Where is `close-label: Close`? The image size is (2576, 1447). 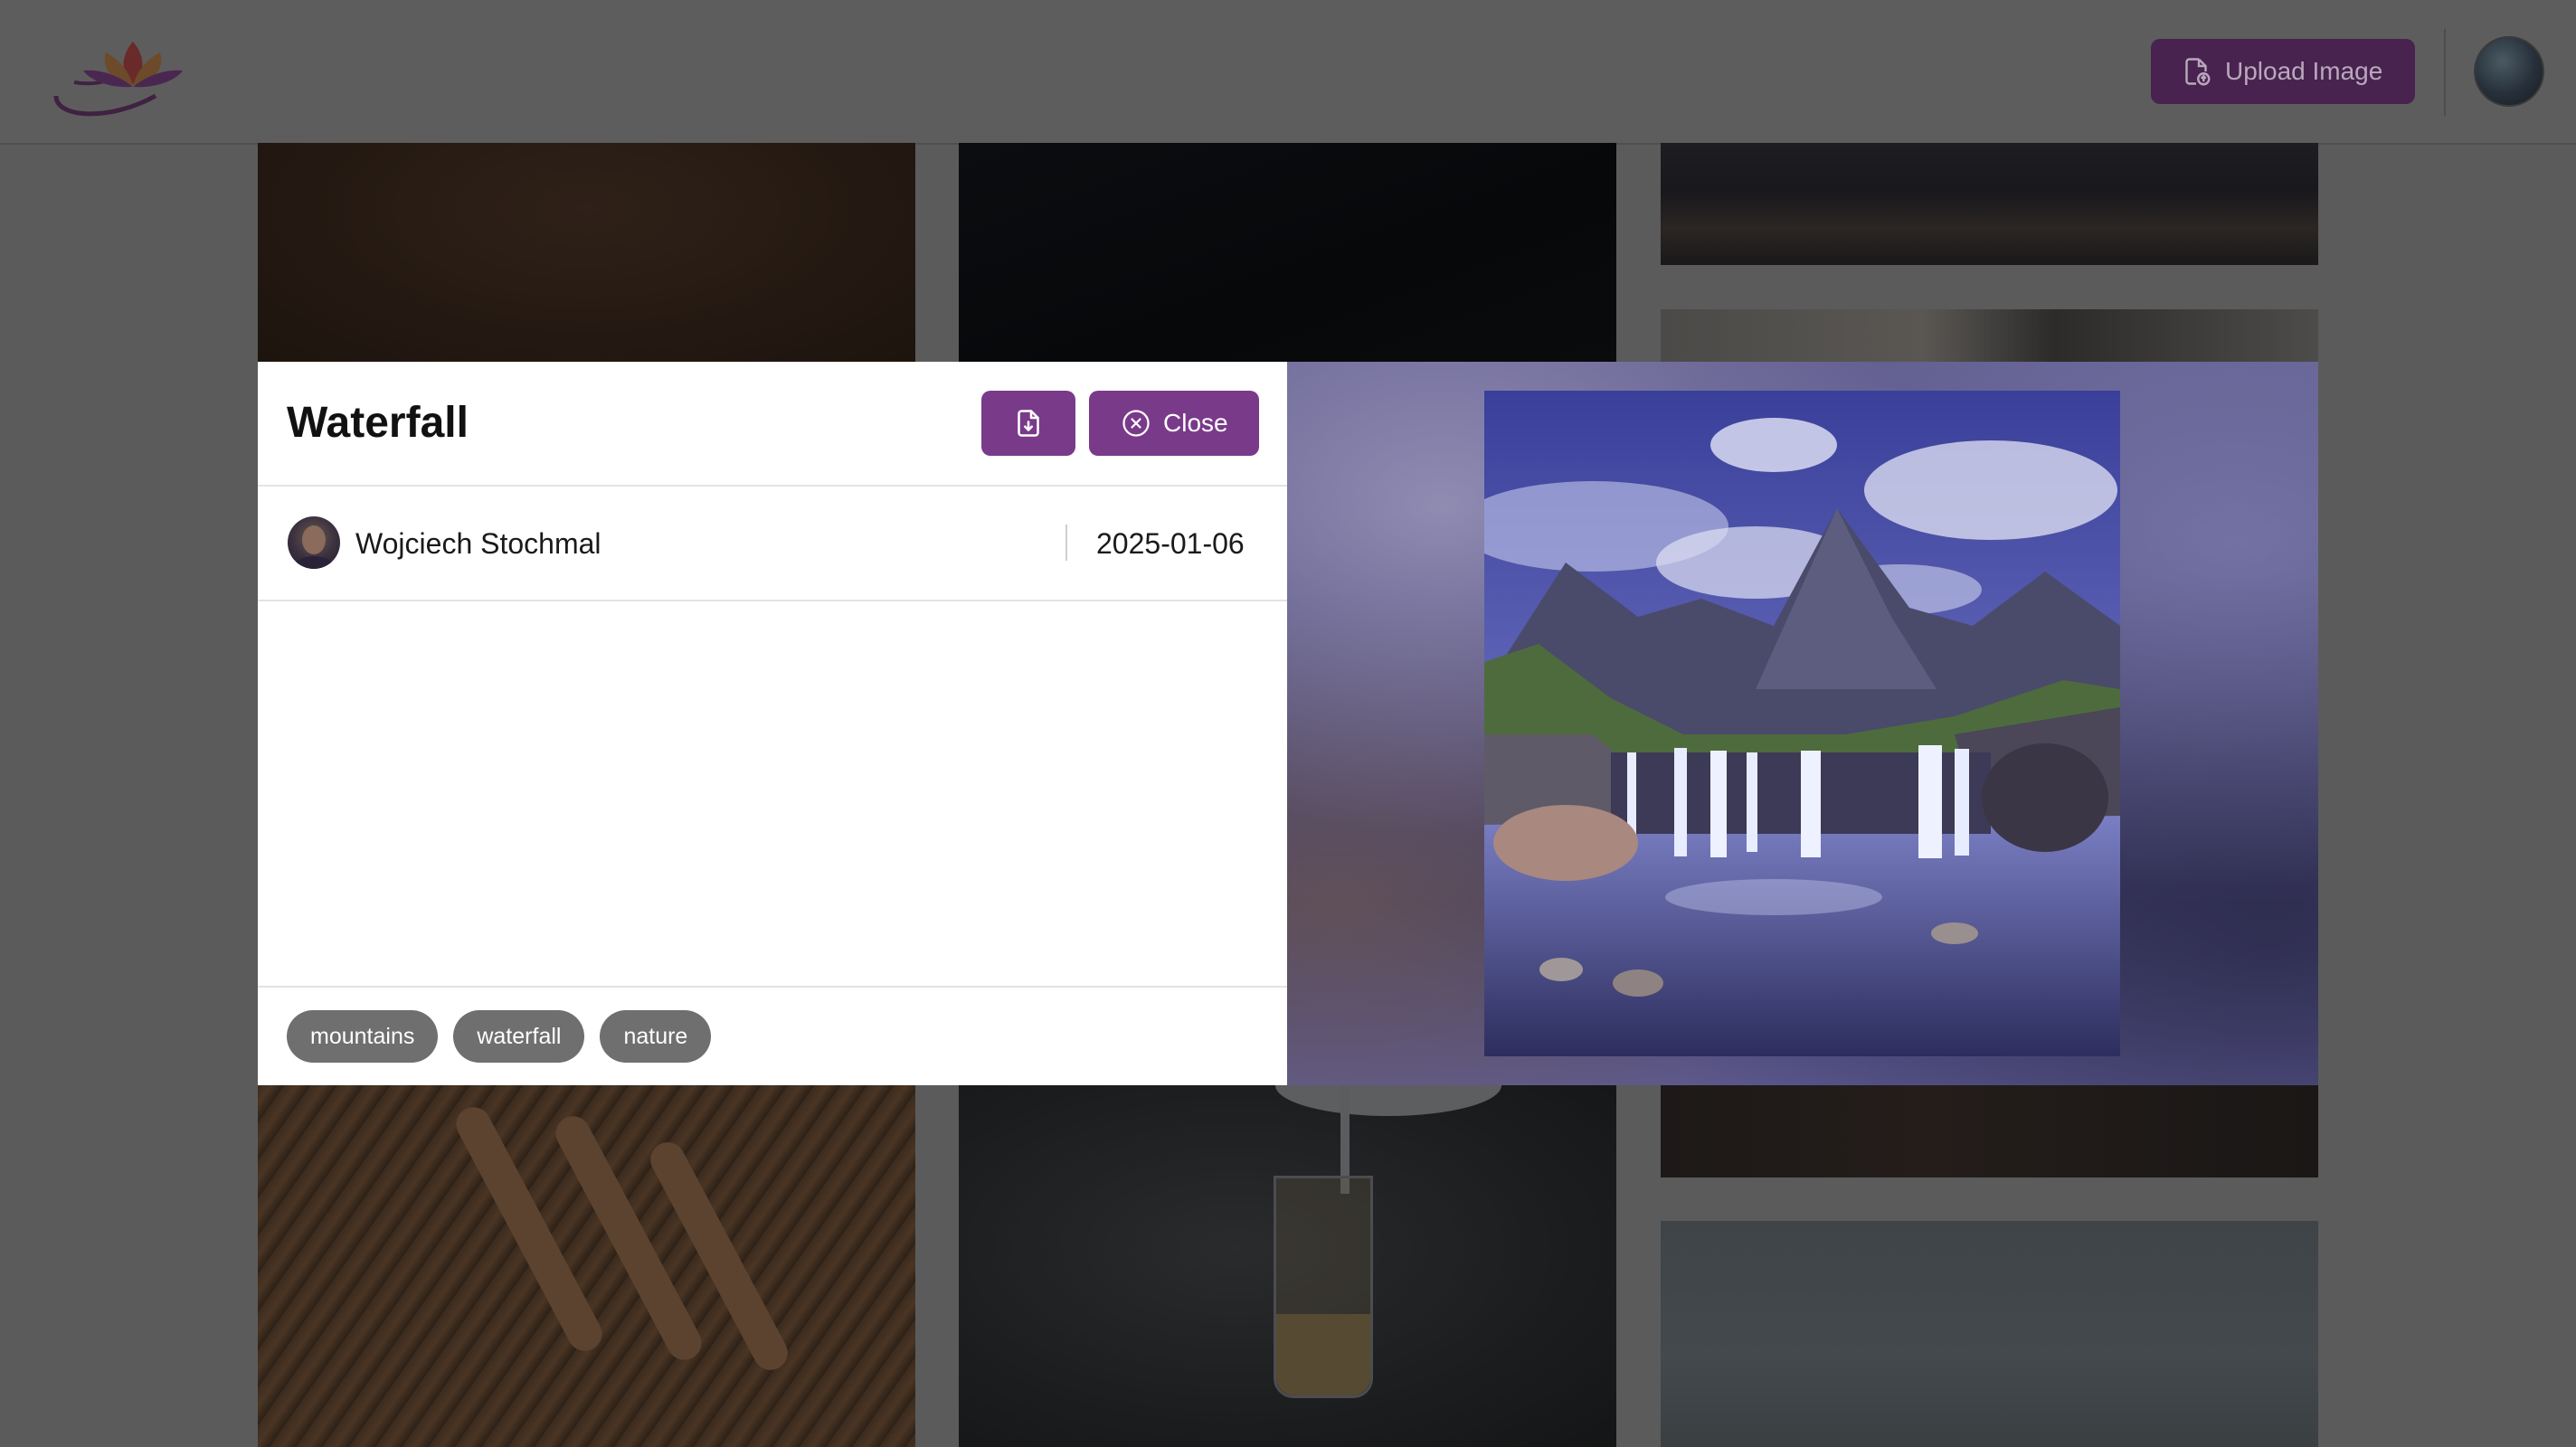
close-label: Close is located at coordinates (1196, 423).